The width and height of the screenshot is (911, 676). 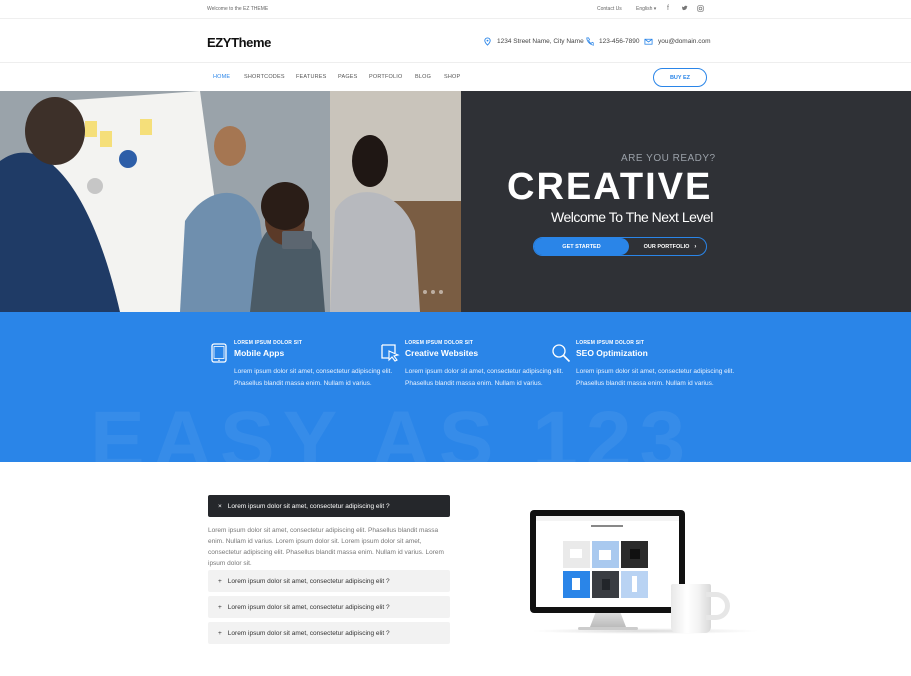 What do you see at coordinates (561, 353) in the screenshot?
I see `search-icon` at bounding box center [561, 353].